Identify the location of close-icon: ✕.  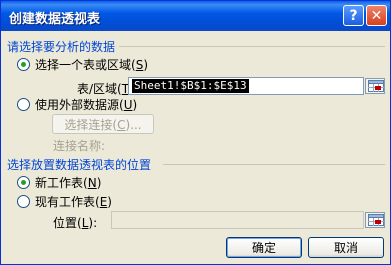
(376, 15).